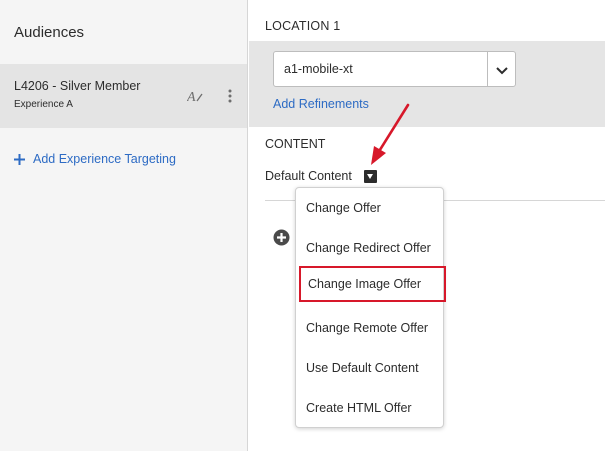 This screenshot has width=605, height=451. I want to click on menu-item-create-html-offer: Create HTML Offer, so click(369, 409).